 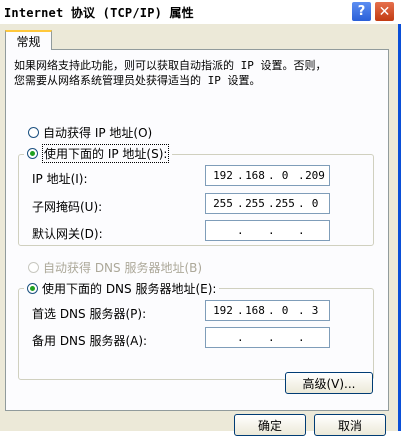 I want to click on auto-ip-label: 自动获得 IP 地址(O), so click(x=98, y=133).